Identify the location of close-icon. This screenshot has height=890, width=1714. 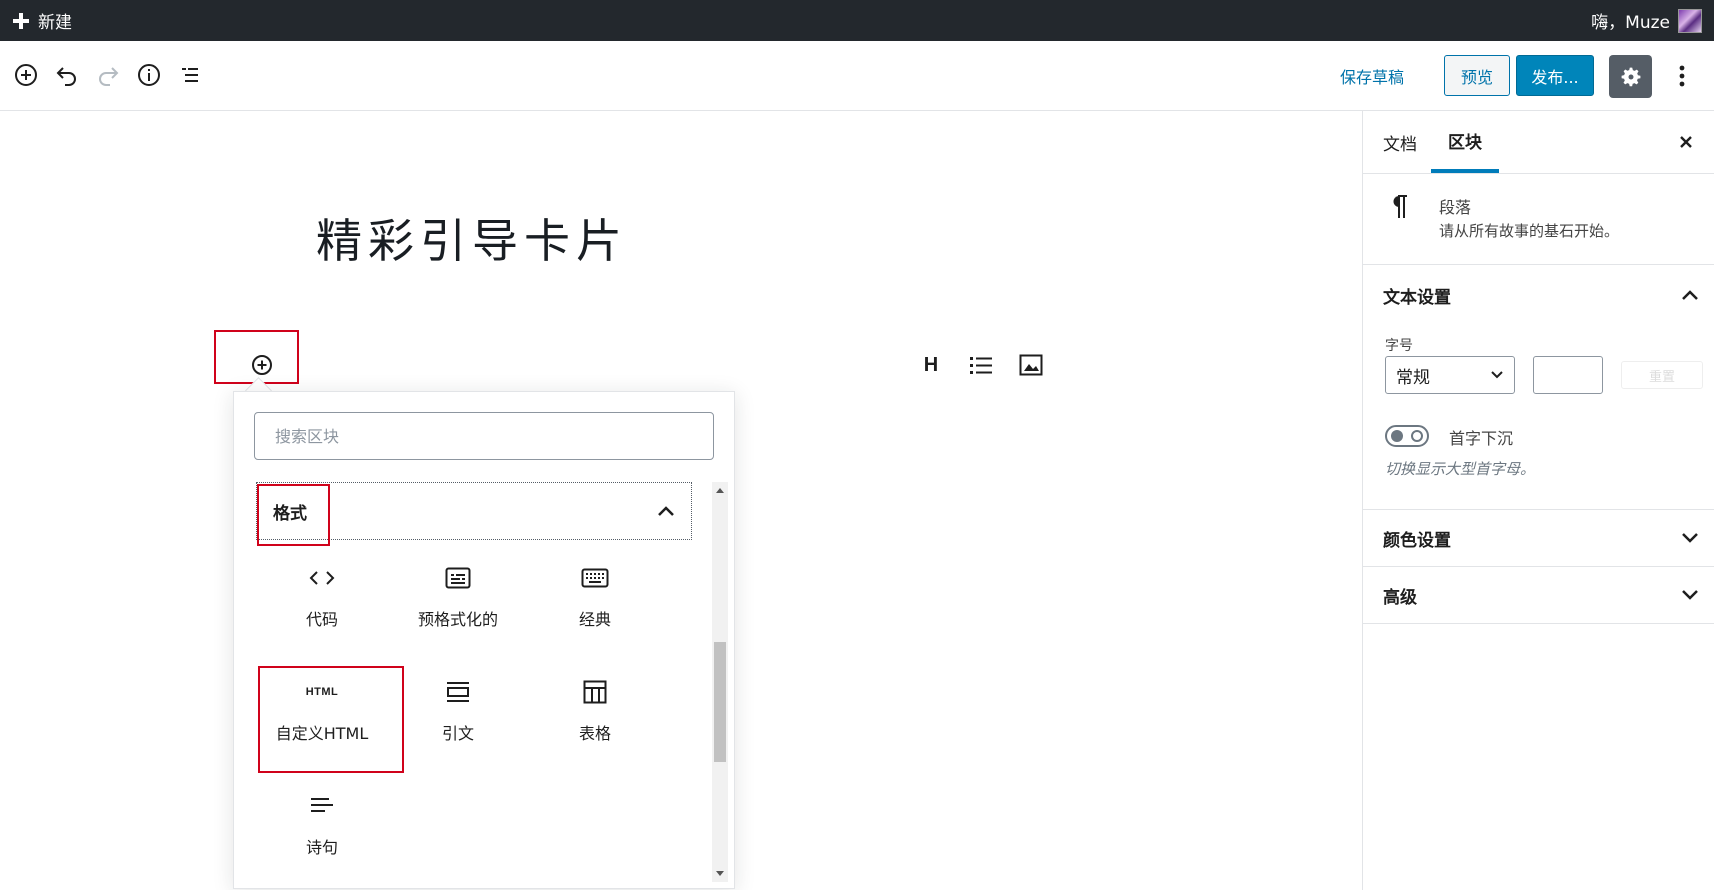
(1686, 142).